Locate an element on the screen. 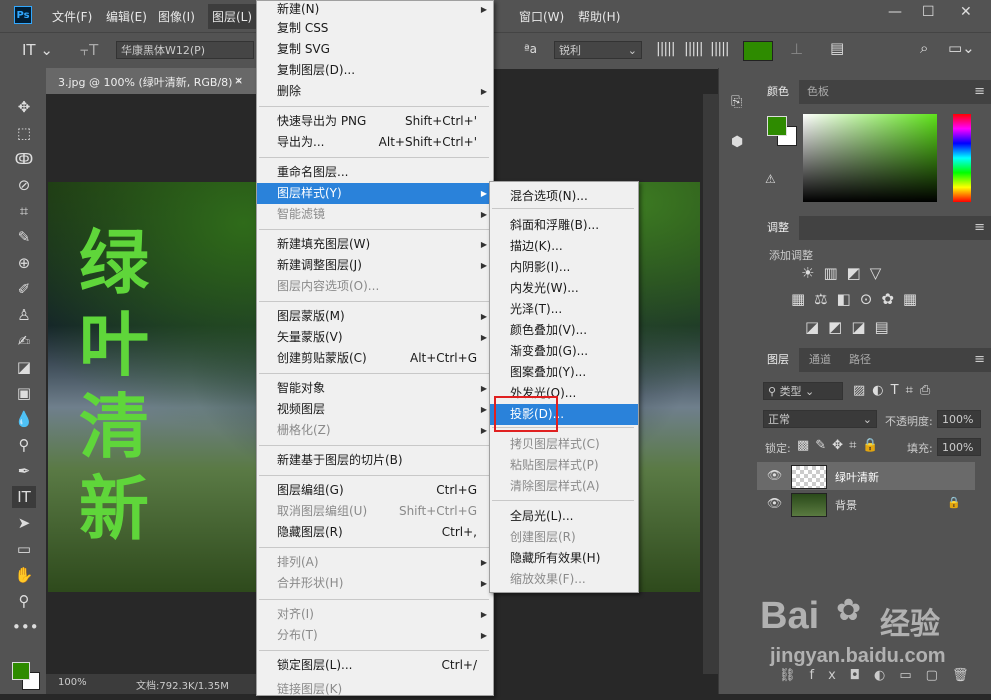 The image size is (991, 700). tab-channels: 通道 is located at coordinates (820, 360).